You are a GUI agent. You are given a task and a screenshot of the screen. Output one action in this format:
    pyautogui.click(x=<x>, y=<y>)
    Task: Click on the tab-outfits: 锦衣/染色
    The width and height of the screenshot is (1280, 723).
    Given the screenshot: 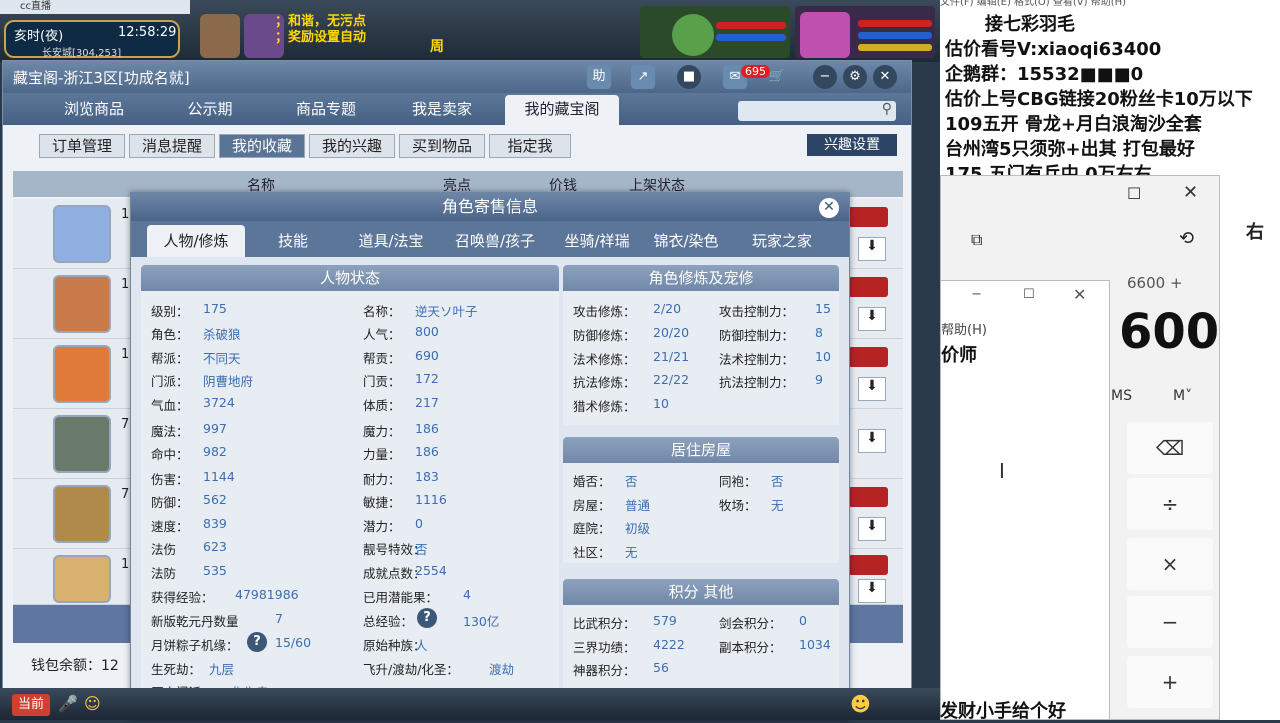 What is the action you would take?
    pyautogui.click(x=686, y=241)
    